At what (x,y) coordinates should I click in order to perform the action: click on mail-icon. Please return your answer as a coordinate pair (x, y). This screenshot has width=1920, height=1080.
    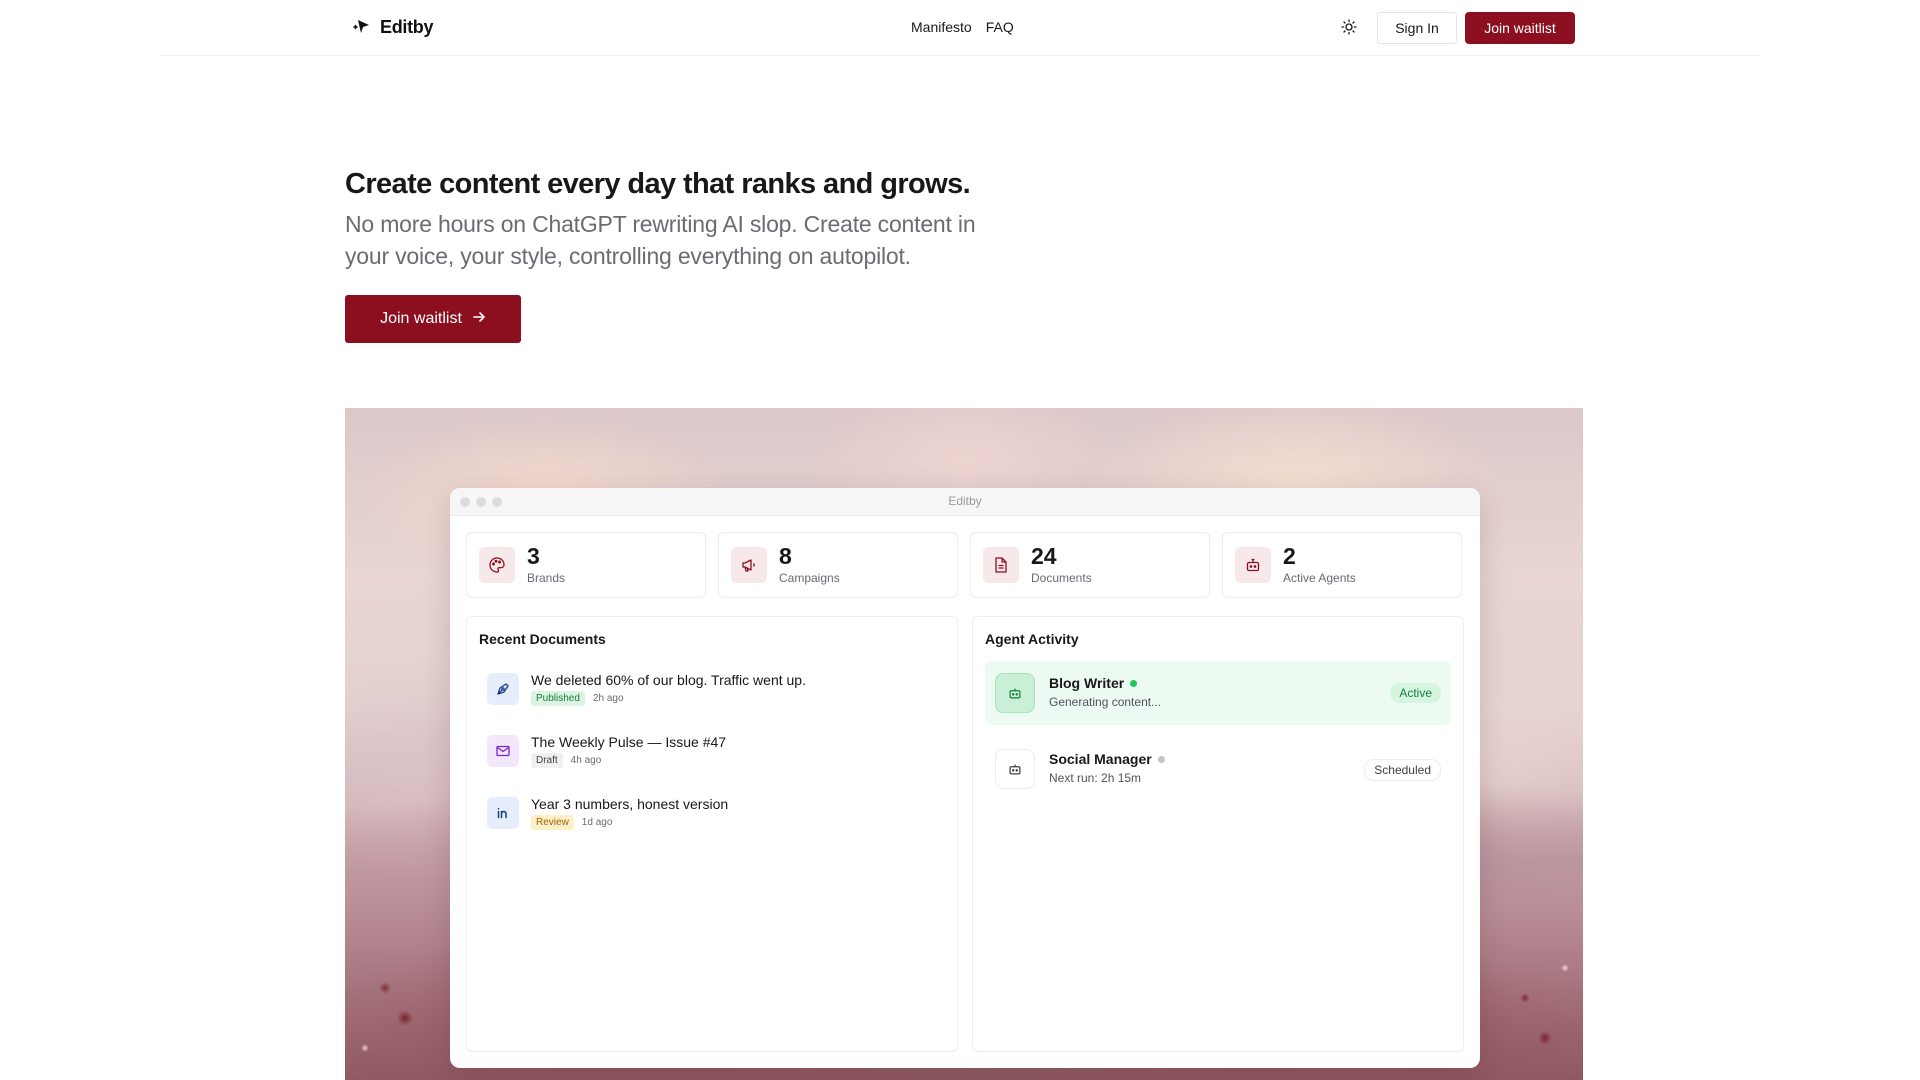
    Looking at the image, I should click on (503, 751).